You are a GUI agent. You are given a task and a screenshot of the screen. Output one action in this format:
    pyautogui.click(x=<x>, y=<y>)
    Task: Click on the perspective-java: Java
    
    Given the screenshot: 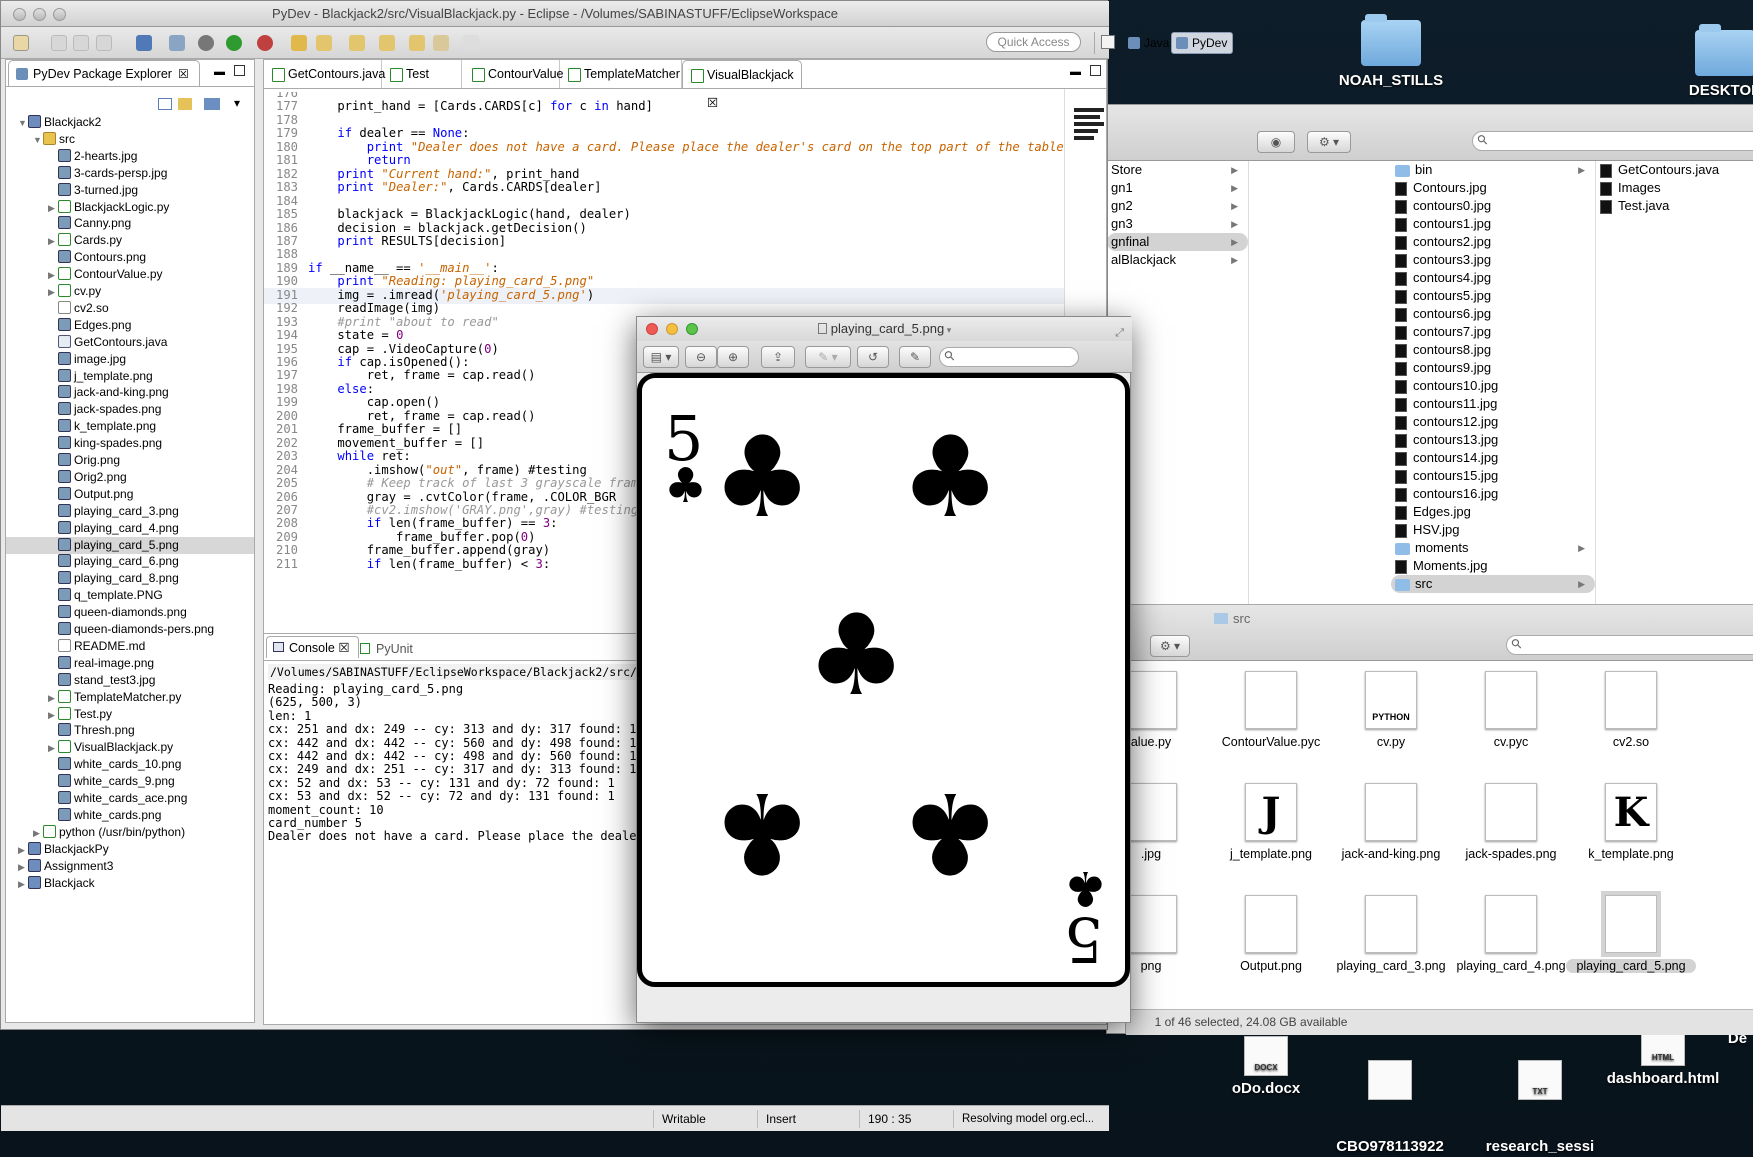 What is the action you would take?
    pyautogui.click(x=1149, y=43)
    